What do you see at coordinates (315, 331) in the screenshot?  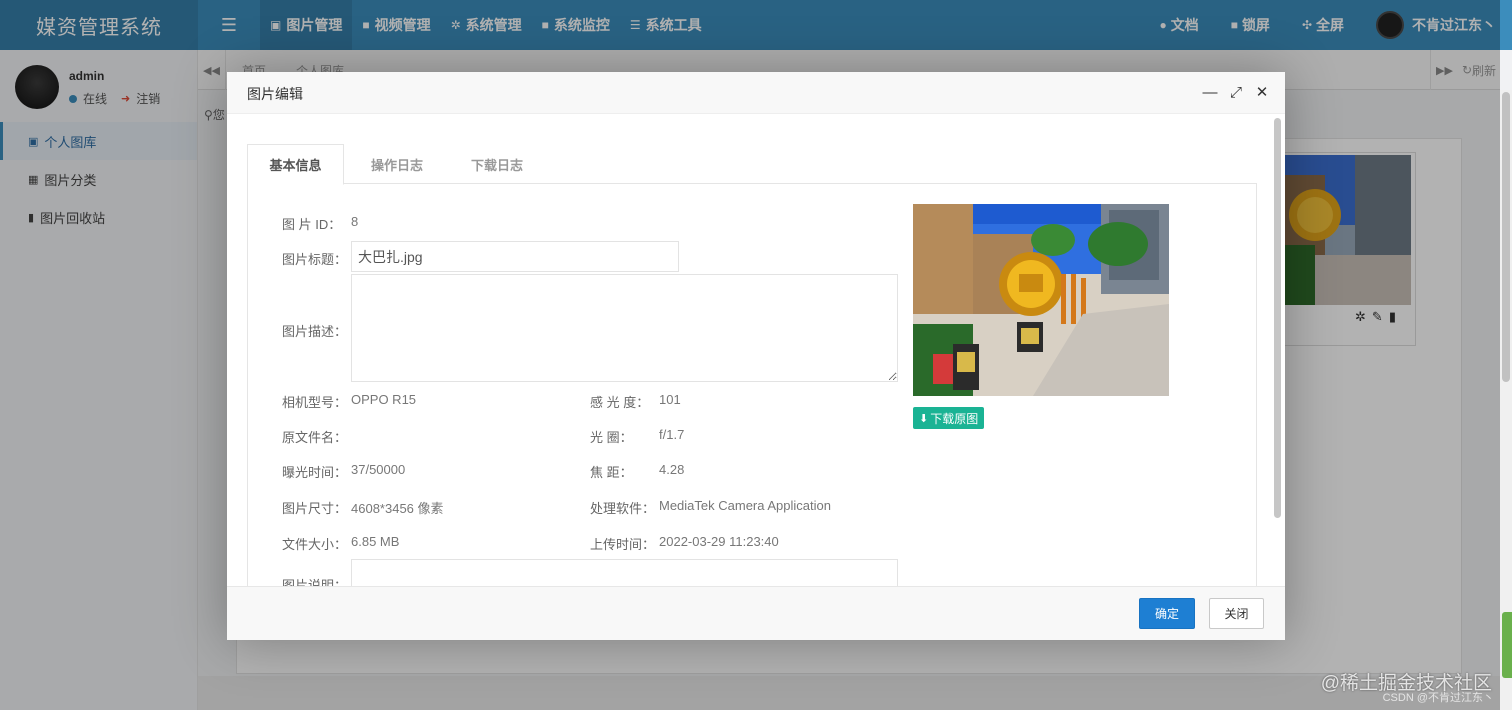 I see `image-desc-label: 图片描述：` at bounding box center [315, 331].